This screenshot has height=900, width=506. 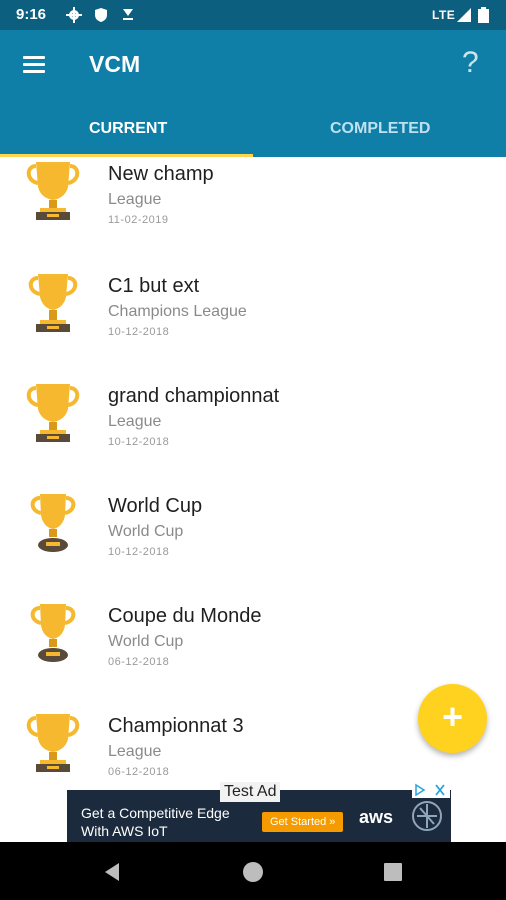 I want to click on status-time: 9:16, so click(x=31, y=14).